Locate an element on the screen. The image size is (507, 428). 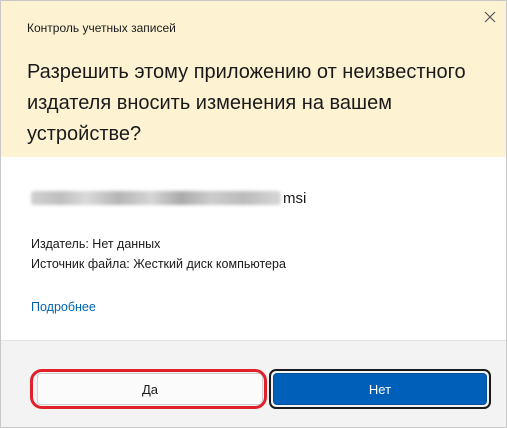
file-extension: msi is located at coordinates (295, 198).